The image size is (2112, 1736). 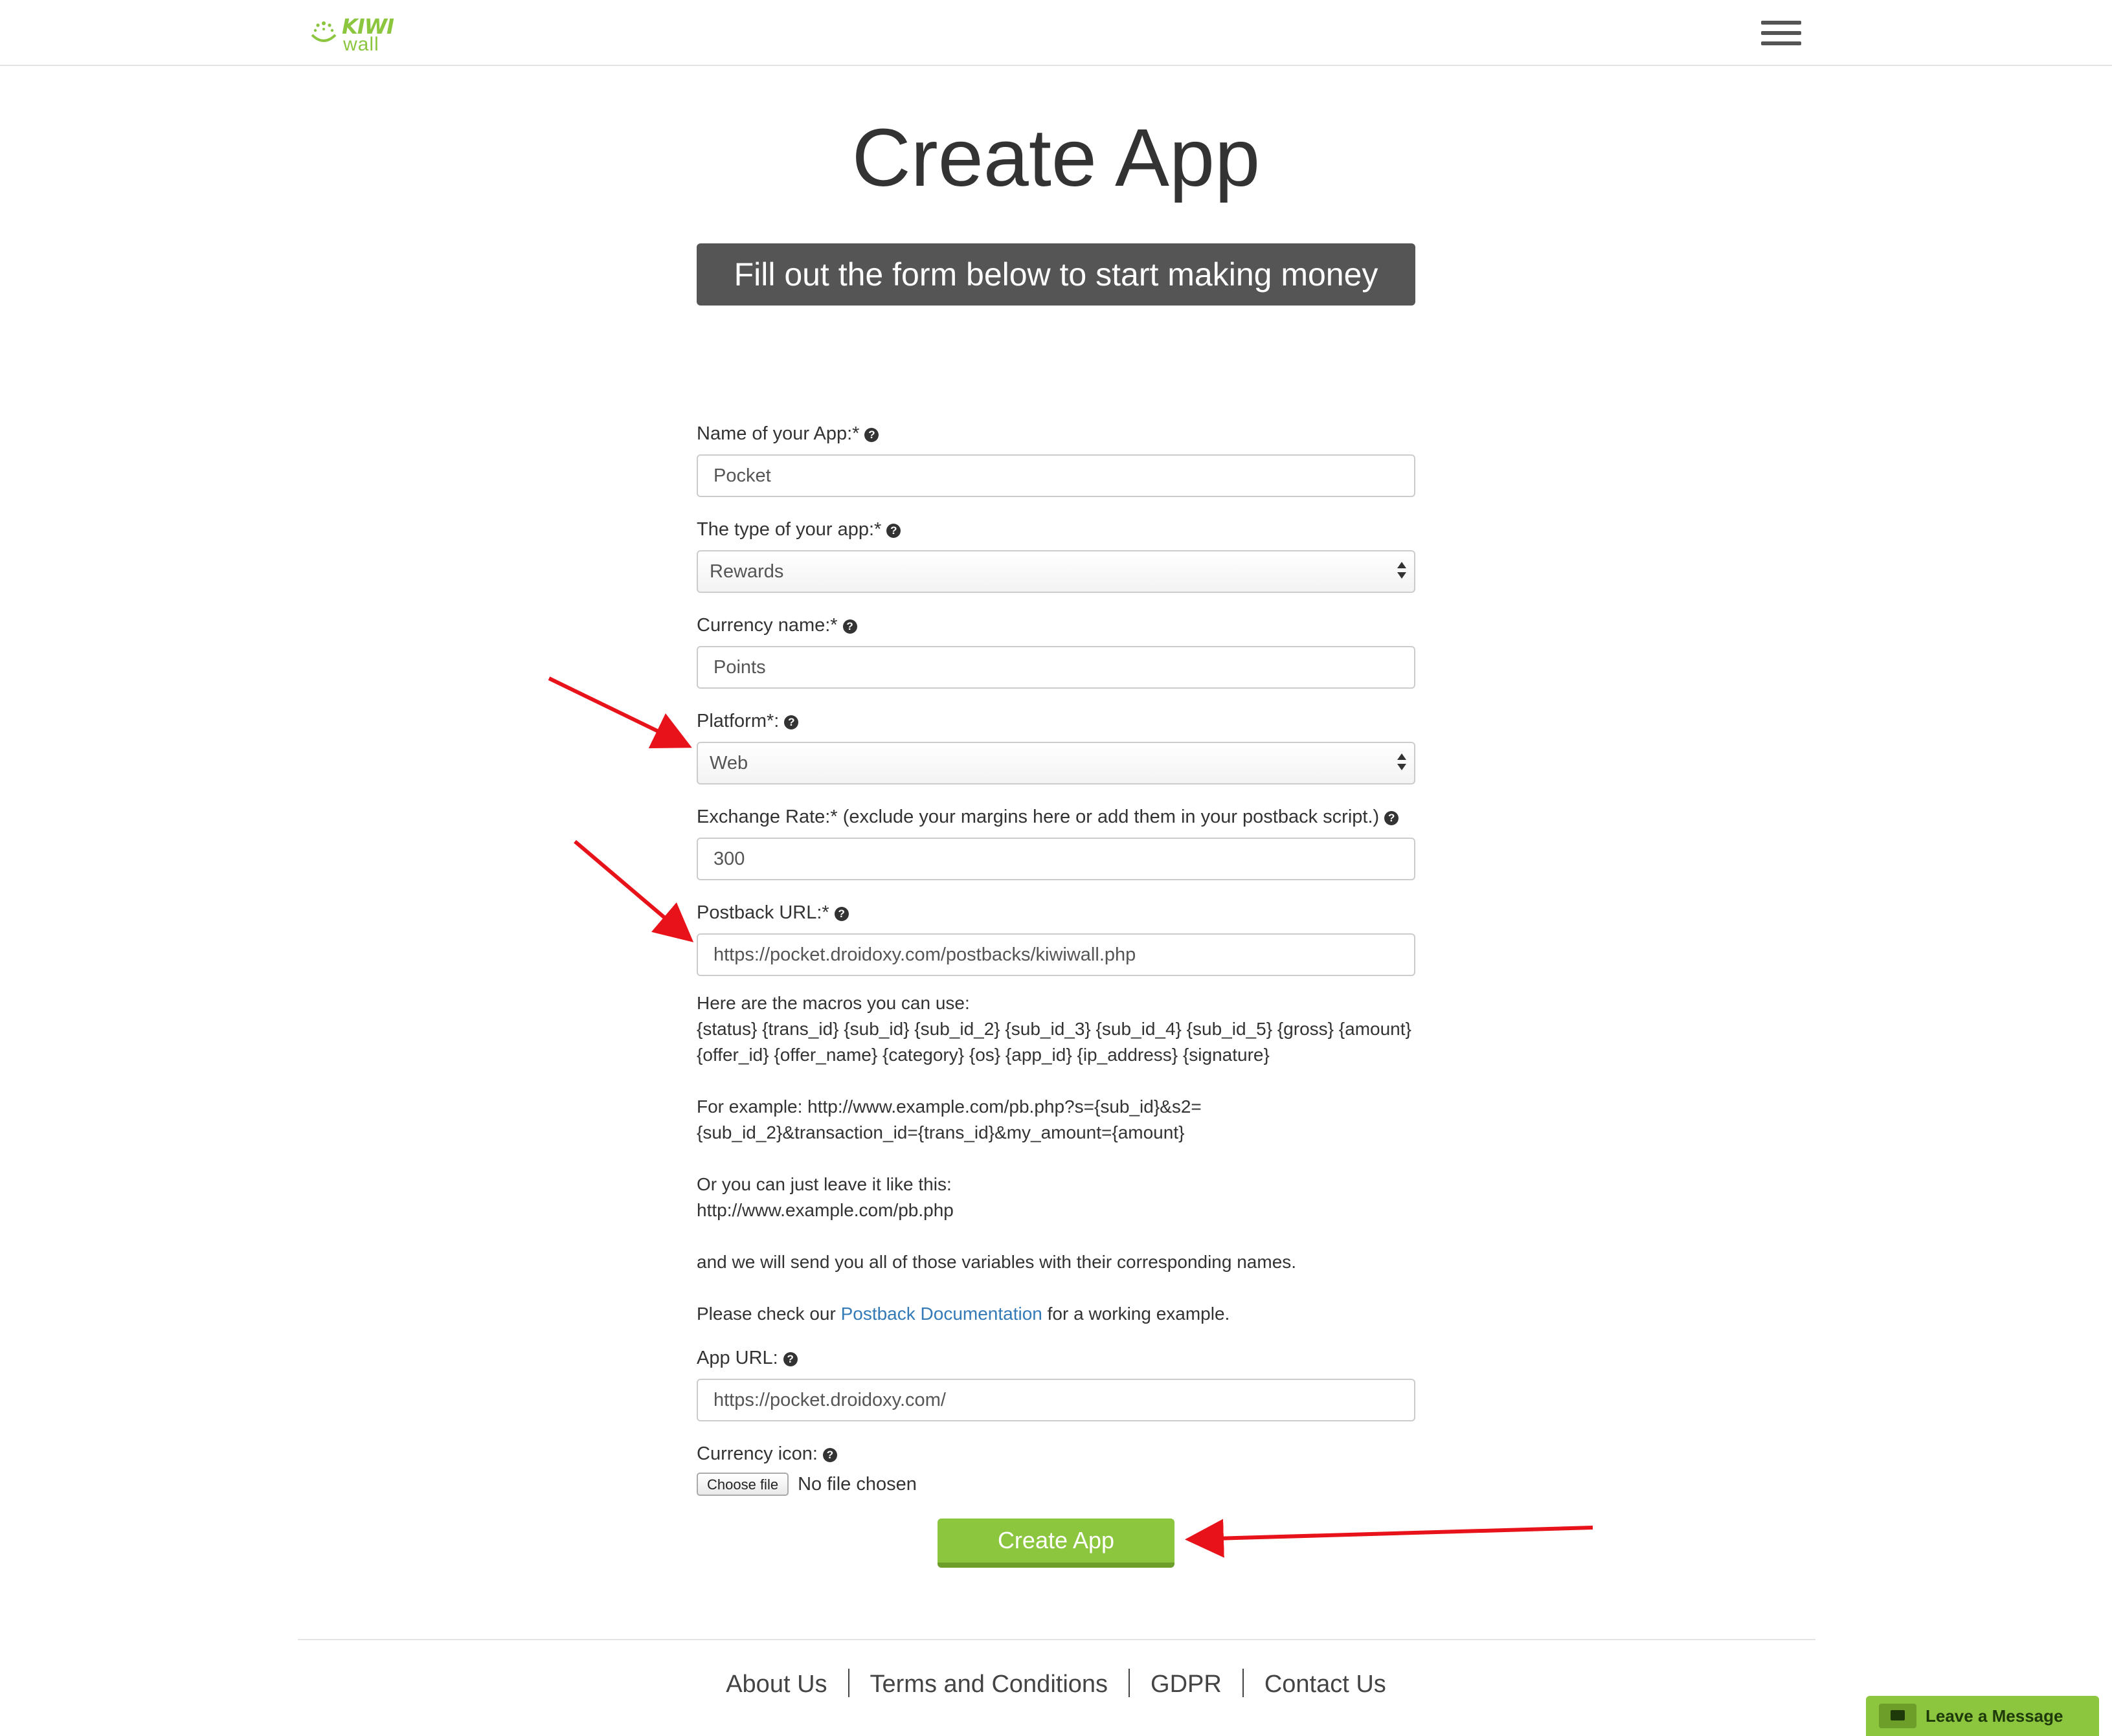 I want to click on currency-name-label: Currency name:*?, so click(x=777, y=625).